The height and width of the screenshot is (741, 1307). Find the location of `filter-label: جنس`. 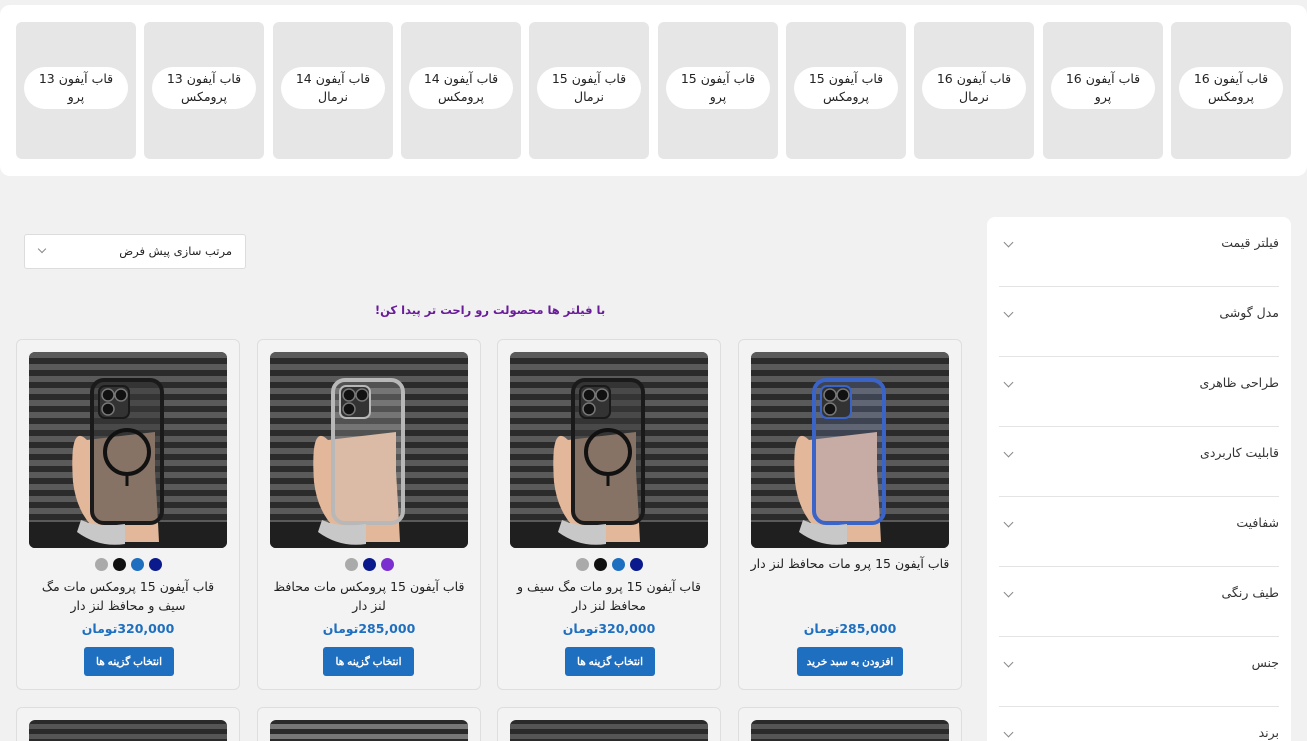

filter-label: جنس is located at coordinates (1265, 662).